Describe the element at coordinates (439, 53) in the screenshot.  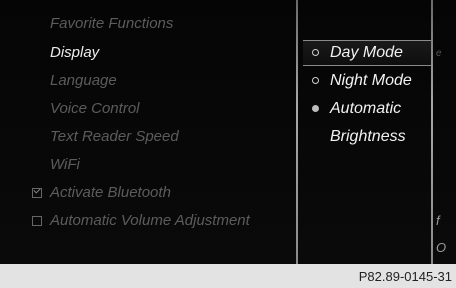
I see `right-edge-glyph-top: e` at that location.